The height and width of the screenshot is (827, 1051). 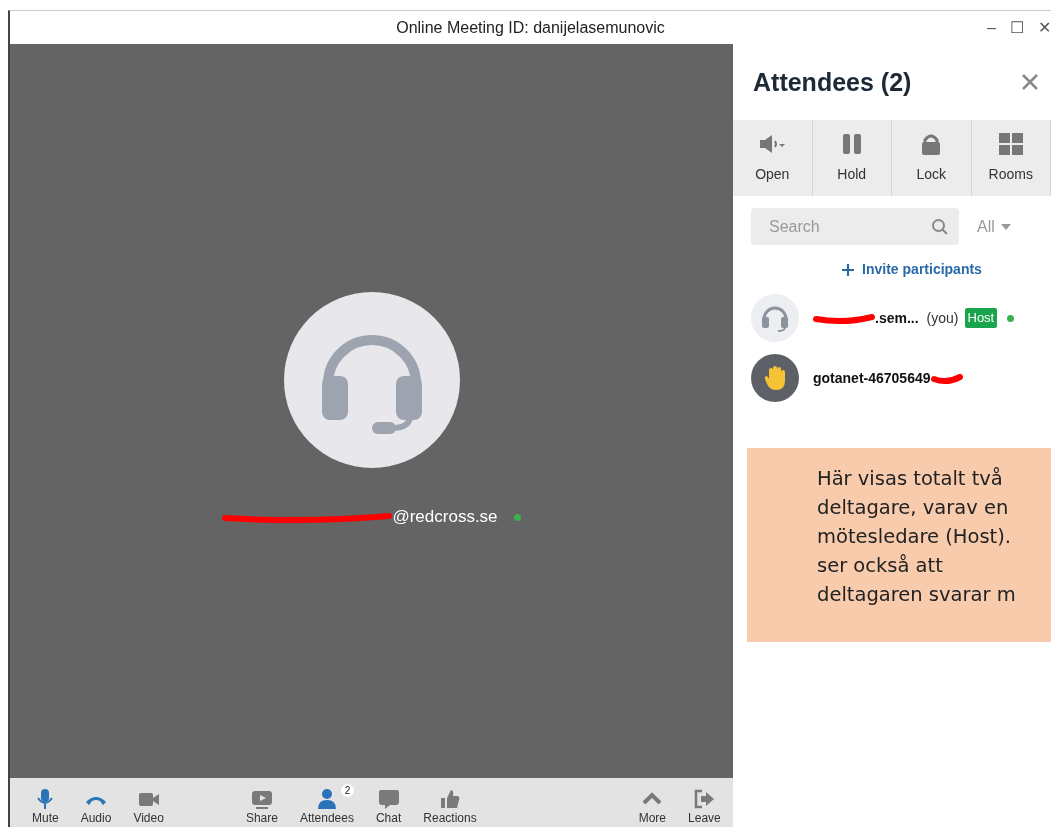 What do you see at coordinates (704, 803) in the screenshot?
I see `toolbar-button: Leave` at bounding box center [704, 803].